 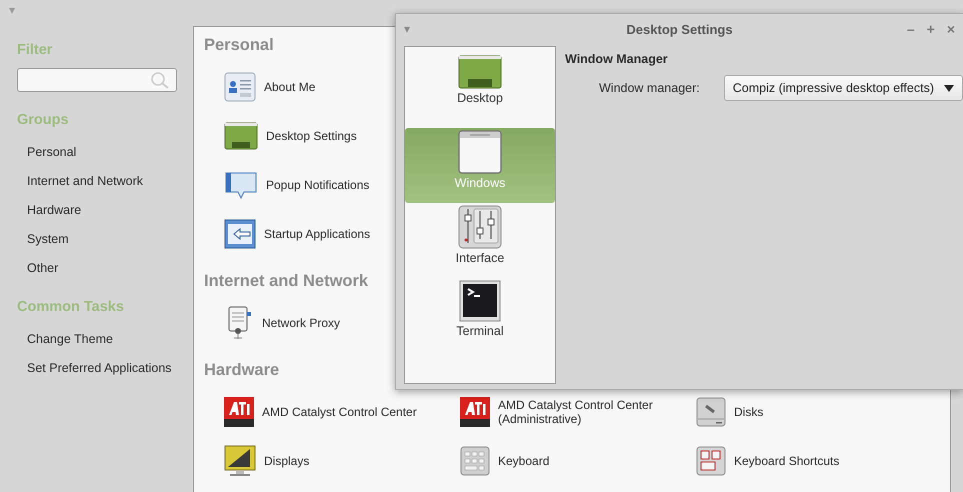 What do you see at coordinates (679, 29) in the screenshot?
I see `dialog-title: Desktop Settings` at bounding box center [679, 29].